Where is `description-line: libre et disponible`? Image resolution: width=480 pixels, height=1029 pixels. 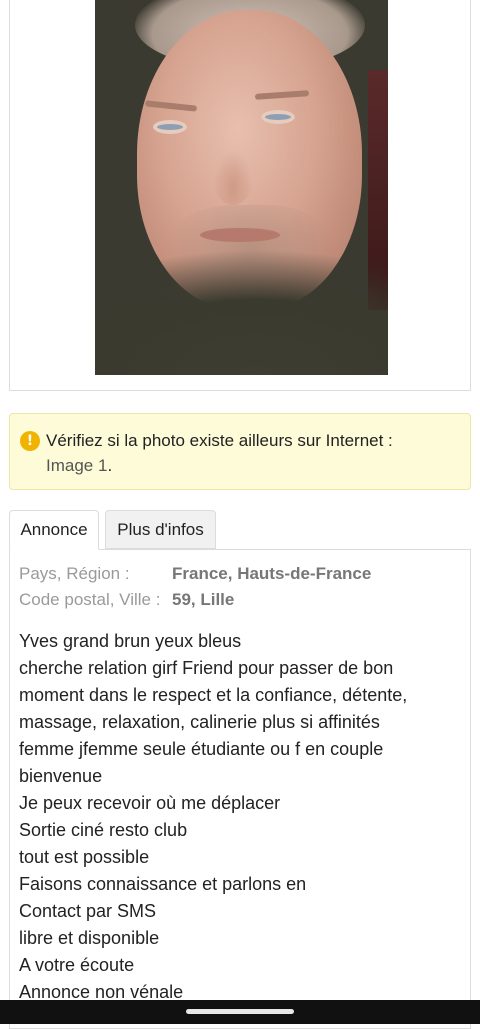 description-line: libre et disponible is located at coordinates (89, 938).